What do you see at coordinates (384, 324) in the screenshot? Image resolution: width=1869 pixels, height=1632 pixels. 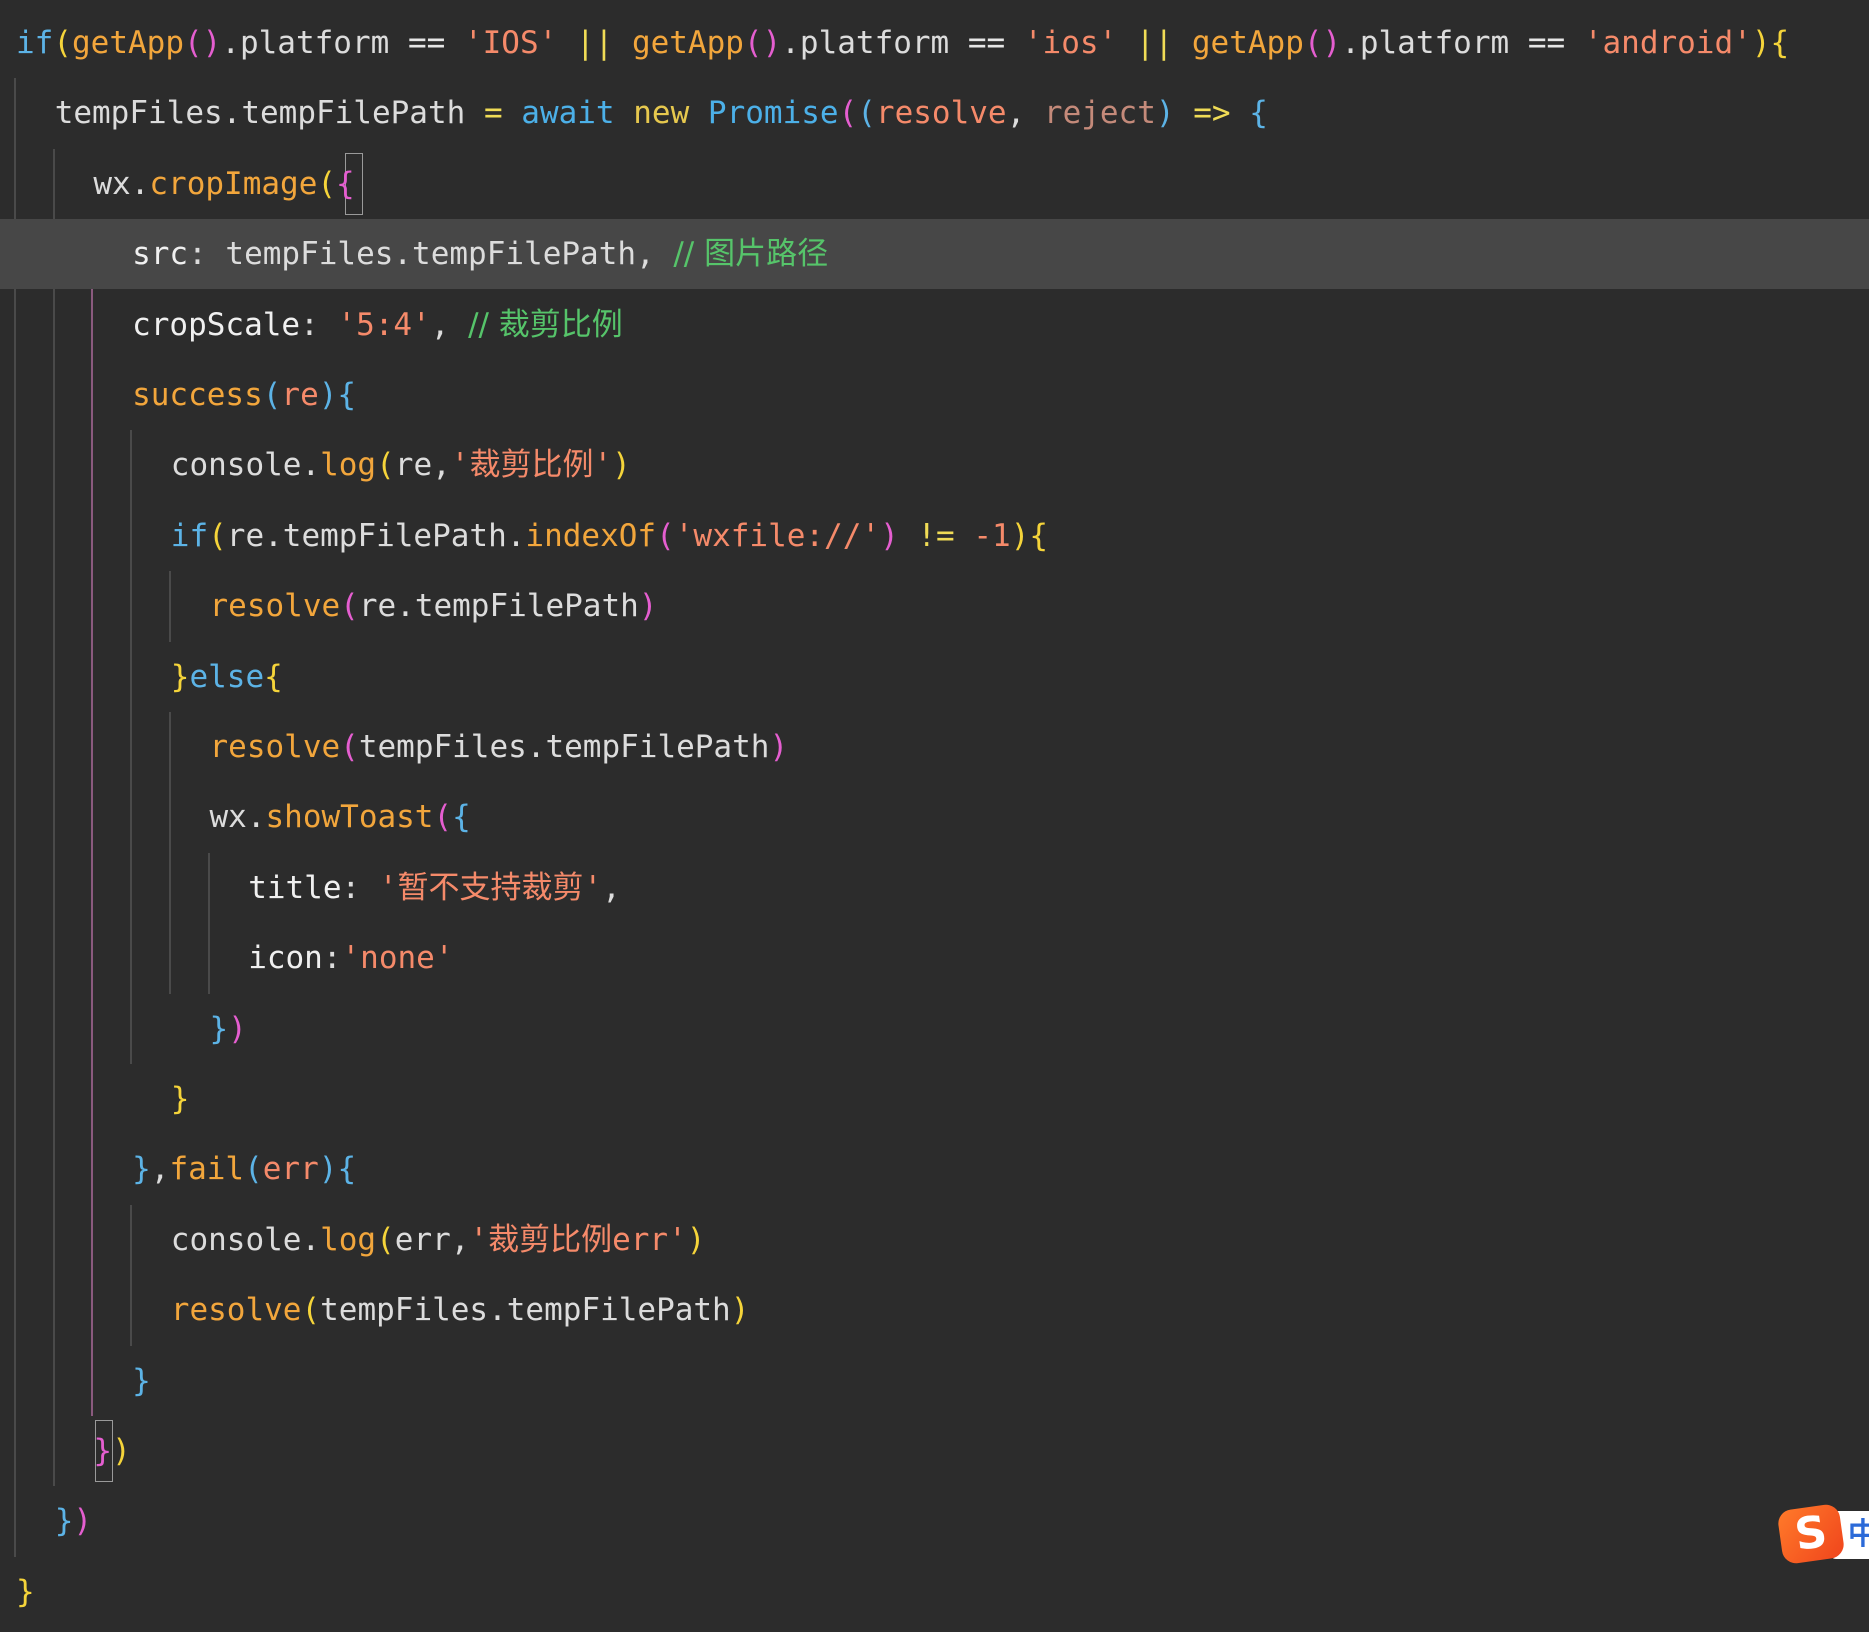 I see `code-token: '5:4'` at bounding box center [384, 324].